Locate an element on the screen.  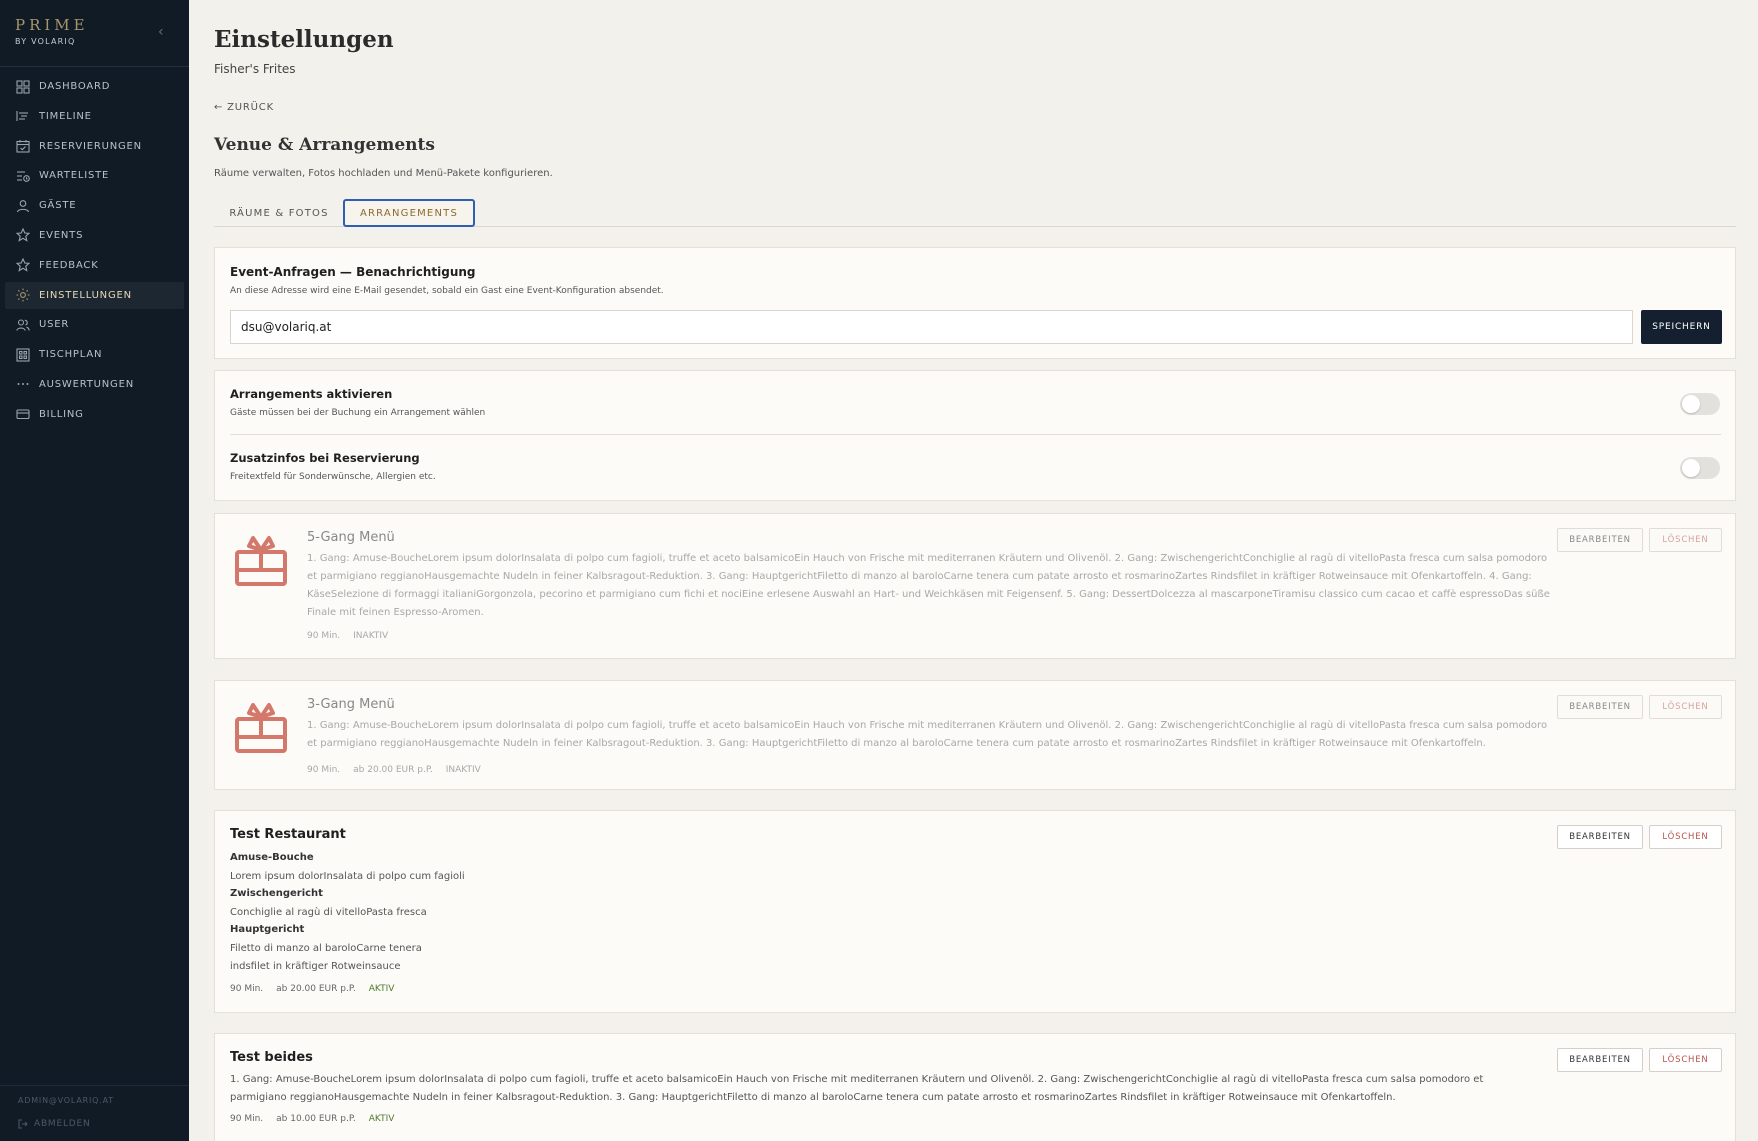
sun-gear-icon is located at coordinates (23, 295).